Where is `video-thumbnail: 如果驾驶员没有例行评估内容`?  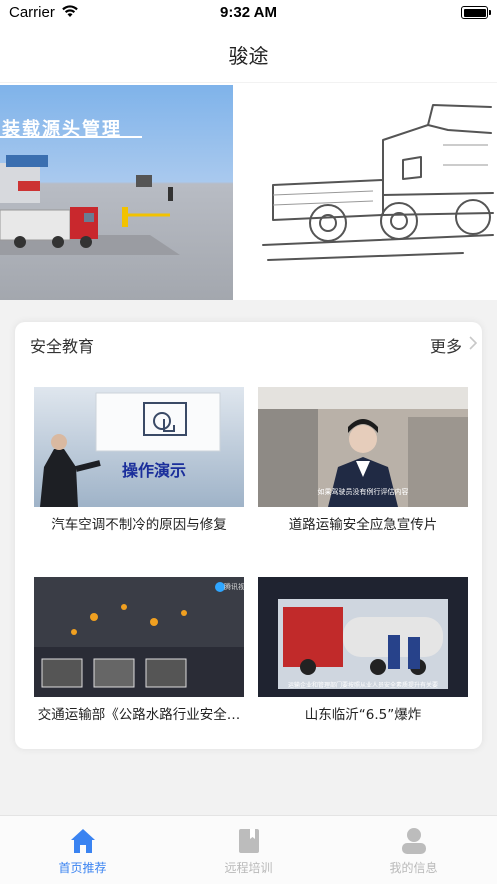 video-thumbnail: 如果驾驶员没有例行评估内容 is located at coordinates (363, 447).